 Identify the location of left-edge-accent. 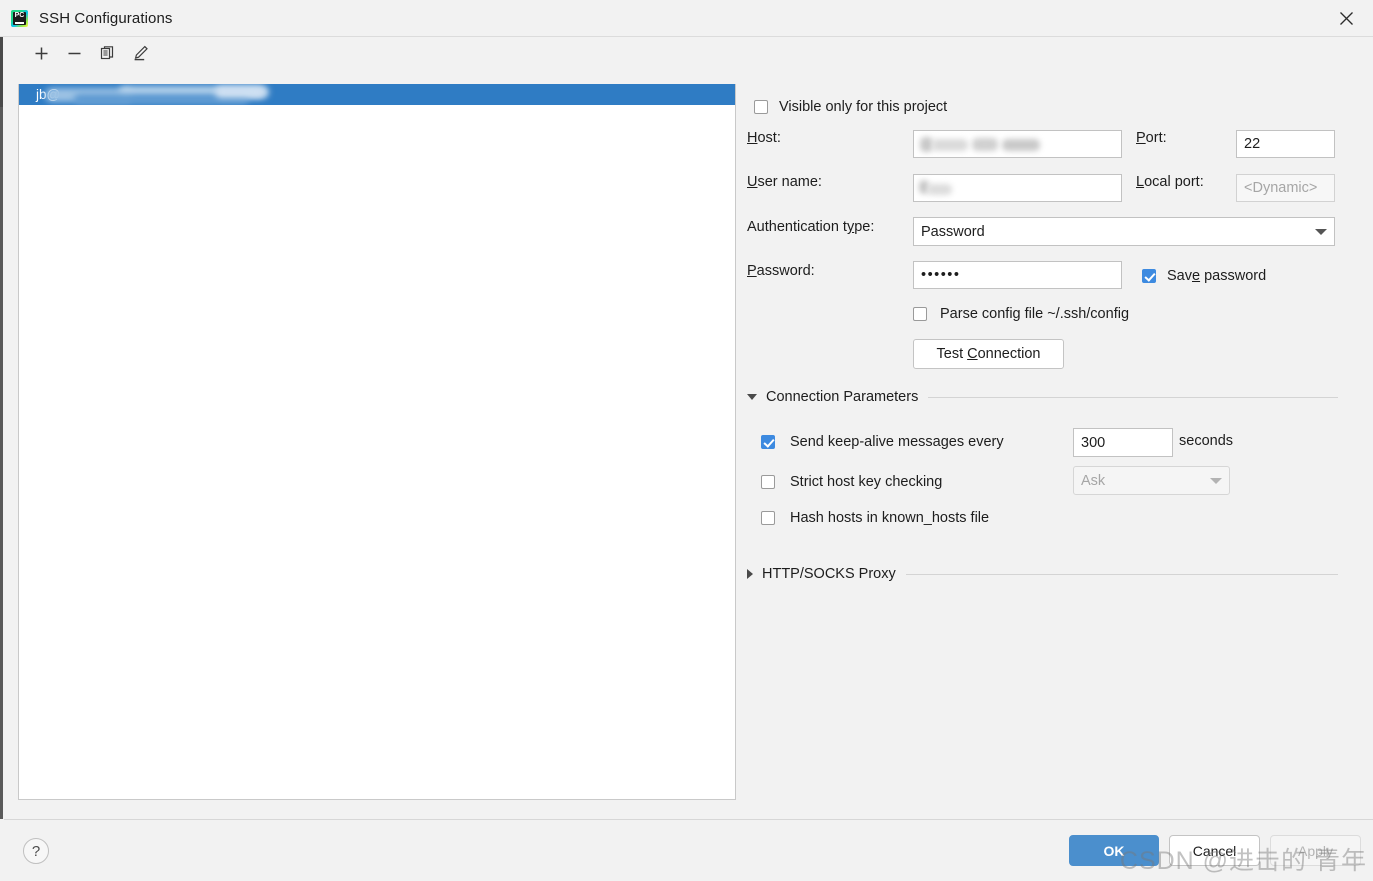
(1, 428).